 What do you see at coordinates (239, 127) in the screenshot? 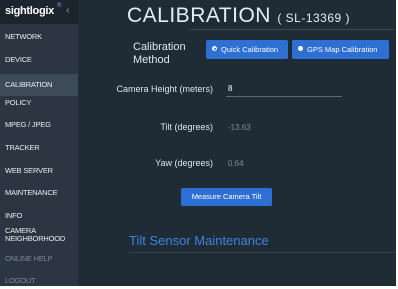
I see `tilt-value: -13.63` at bounding box center [239, 127].